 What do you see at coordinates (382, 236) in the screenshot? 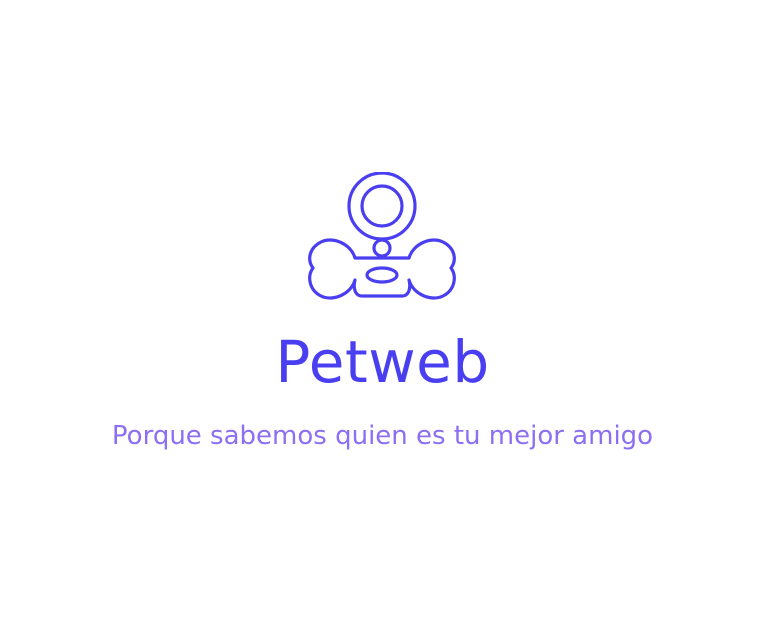
I see `bone-tag-icon` at bounding box center [382, 236].